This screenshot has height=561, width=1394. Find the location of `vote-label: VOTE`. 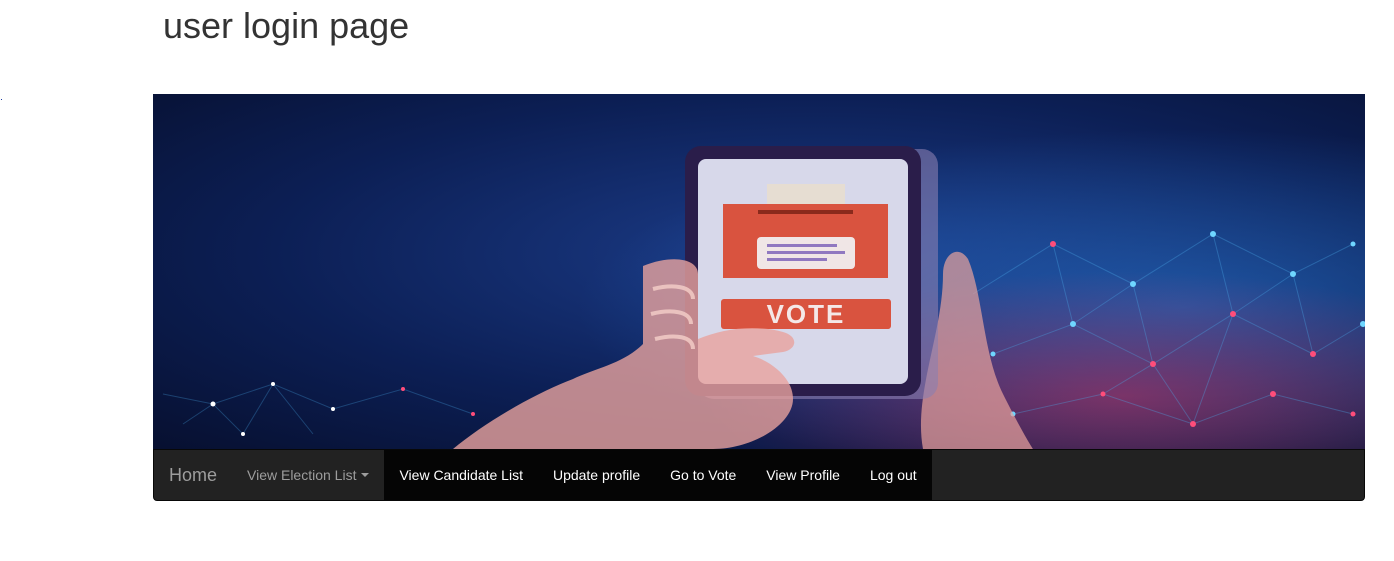

vote-label: VOTE is located at coordinates (806, 314).